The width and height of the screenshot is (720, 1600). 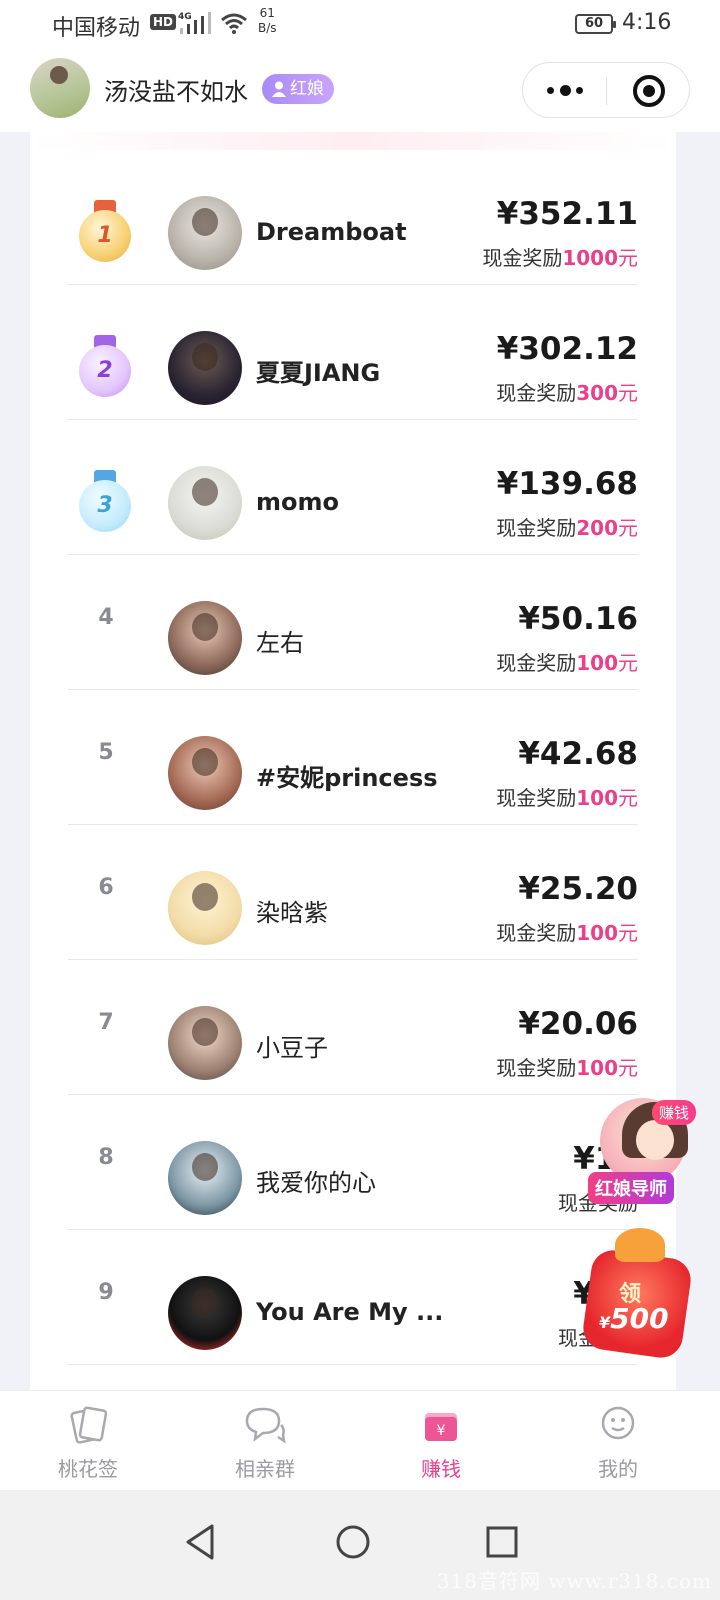 I want to click on leaderboard-row: 1 Dreamboat ¥352.11 现金奖励1000元, so click(x=353, y=217).